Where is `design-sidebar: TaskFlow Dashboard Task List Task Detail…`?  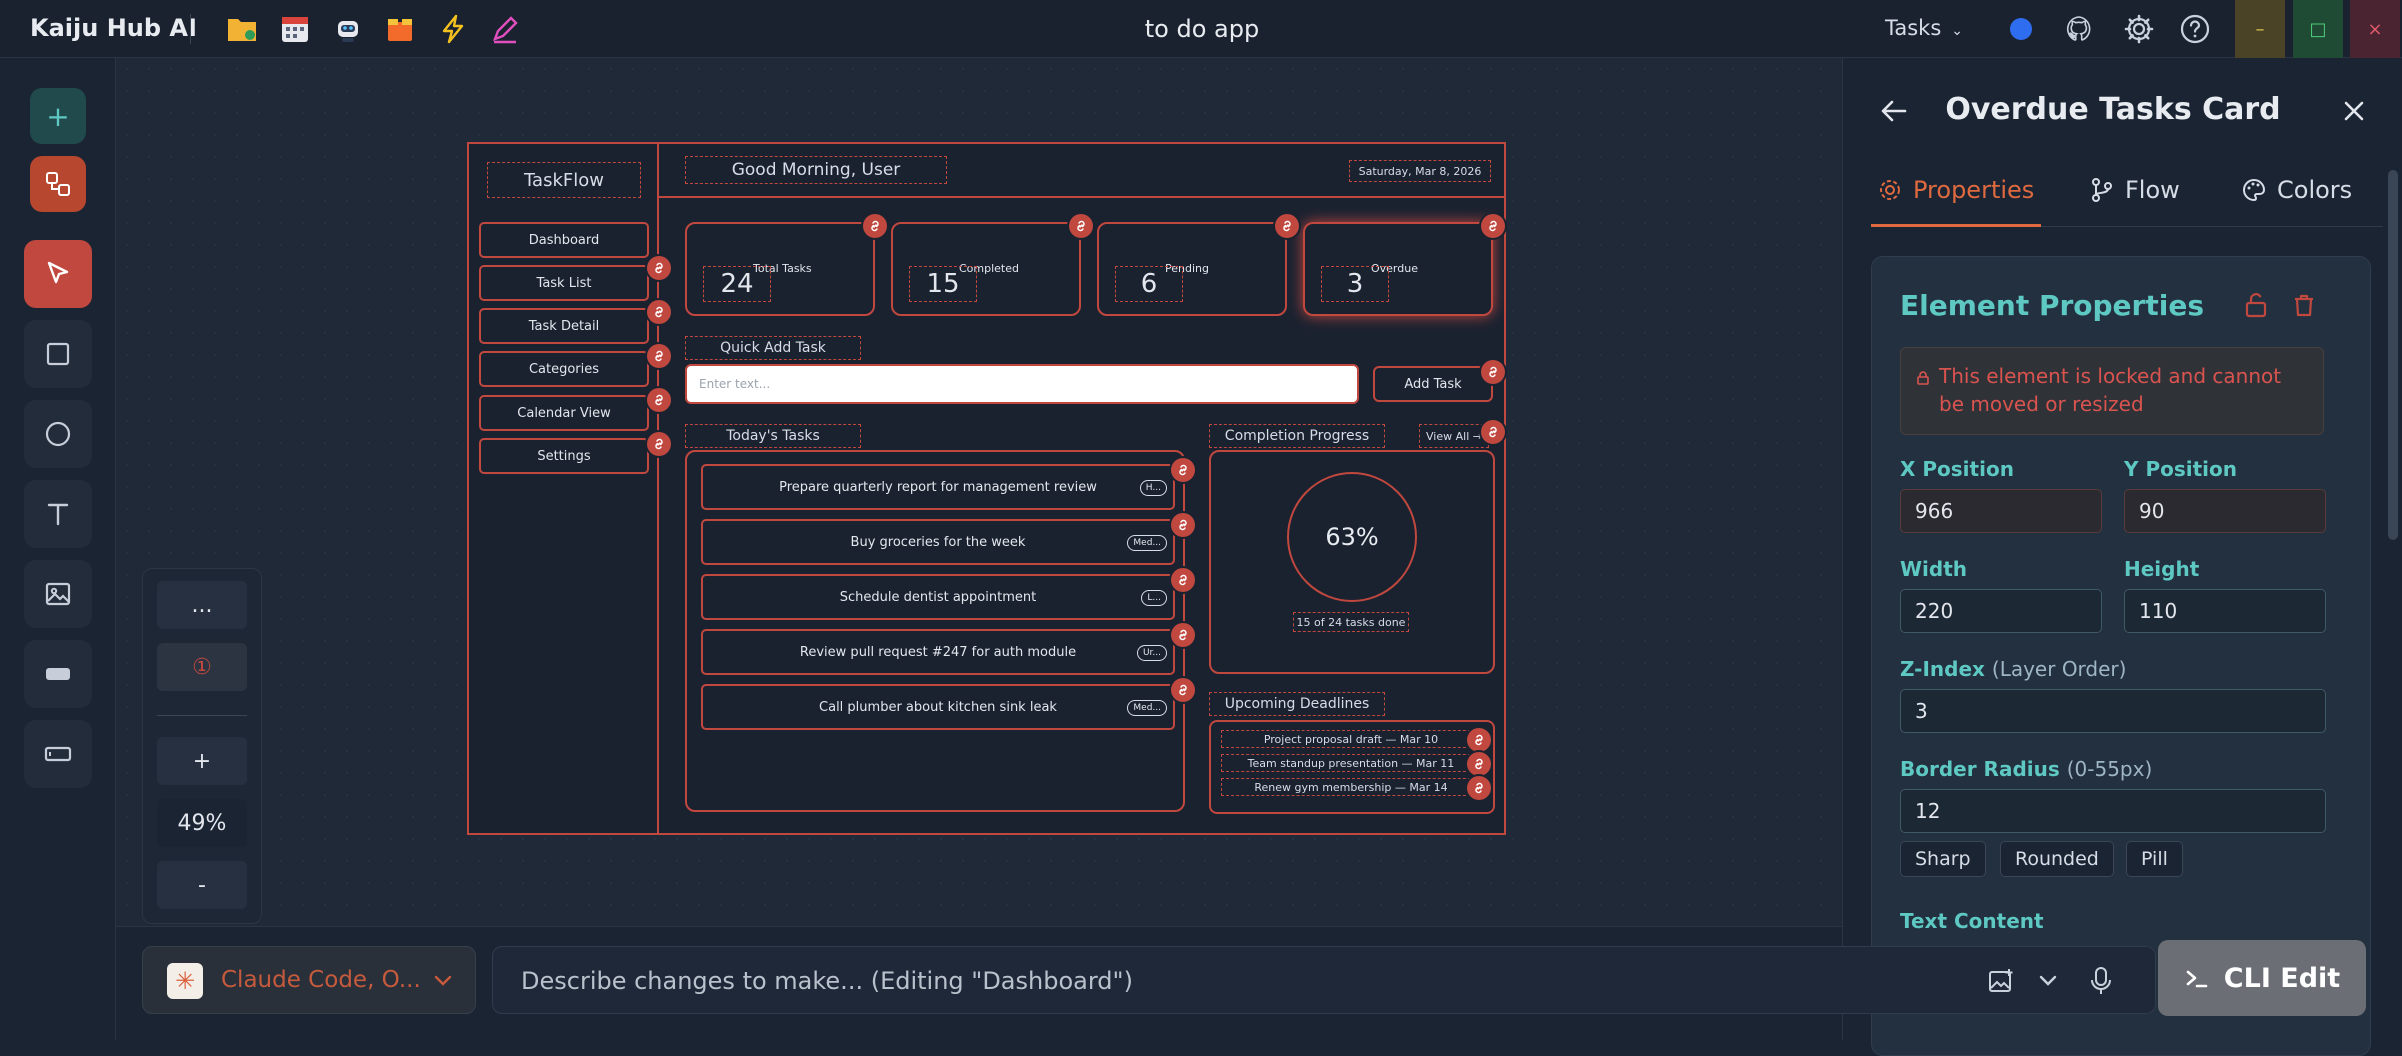 design-sidebar: TaskFlow Dashboard Task List Task Detail… is located at coordinates (564, 488).